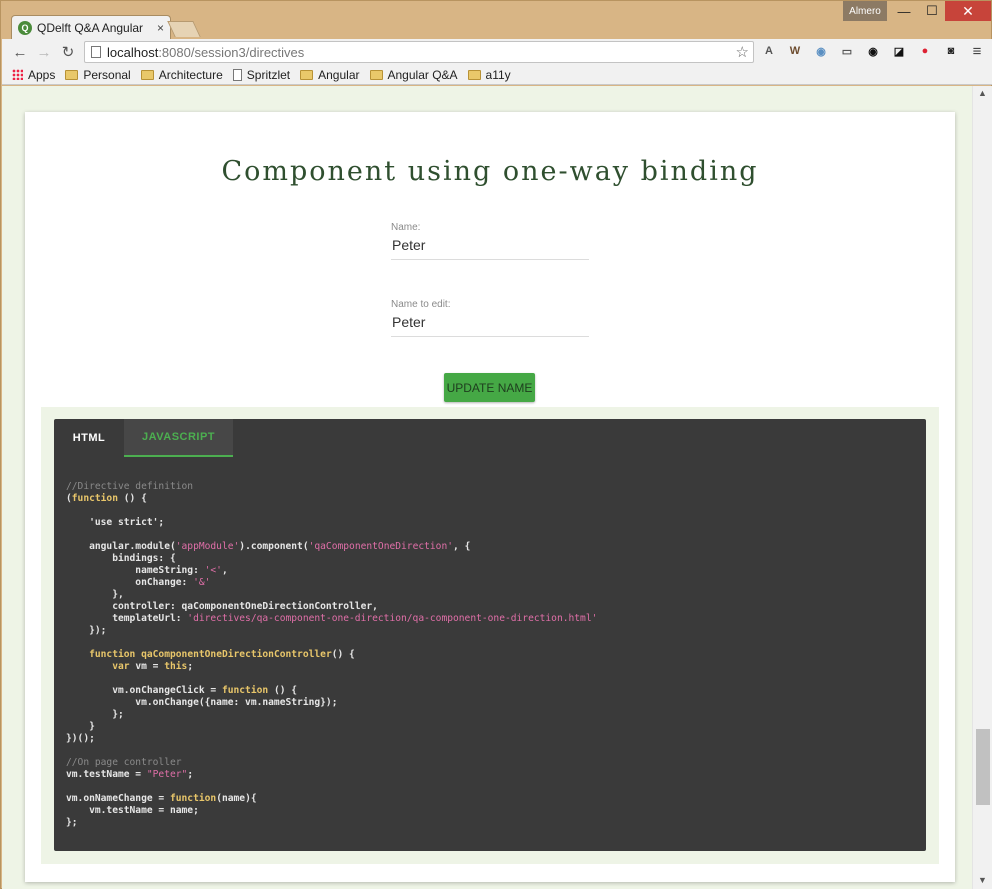 Image resolution: width=992 pixels, height=889 pixels. Describe the element at coordinates (132, 810) in the screenshot. I see `code-line: vm.testName = name;` at that location.